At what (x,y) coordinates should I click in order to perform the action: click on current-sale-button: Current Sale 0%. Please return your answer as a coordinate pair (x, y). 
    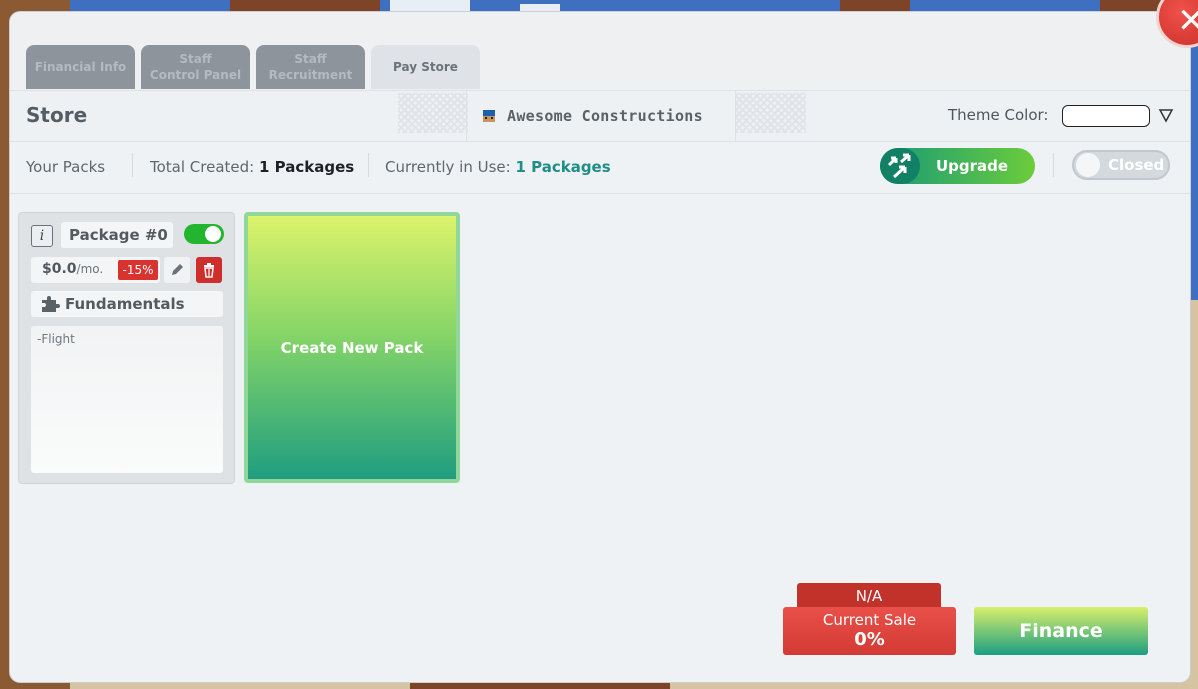
    Looking at the image, I should click on (869, 631).